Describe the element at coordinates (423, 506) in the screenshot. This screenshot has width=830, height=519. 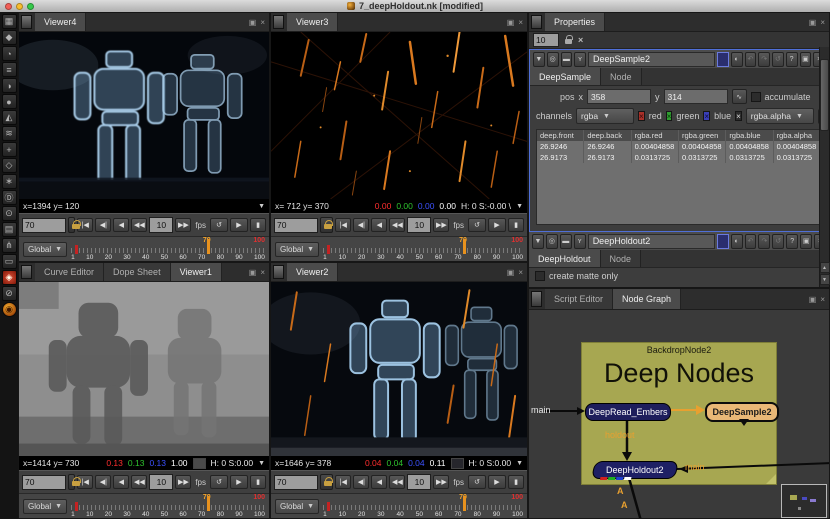
I see `timeline-ruler: 70 100 1102030405060708090100` at that location.